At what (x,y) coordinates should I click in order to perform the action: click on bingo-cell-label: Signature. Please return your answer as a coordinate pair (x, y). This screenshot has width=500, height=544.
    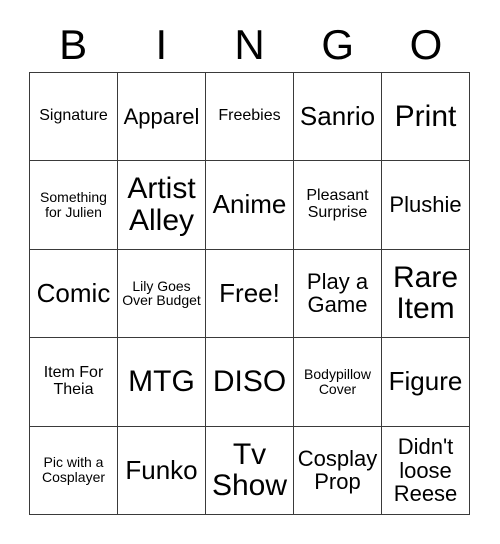
    Looking at the image, I should click on (73, 116).